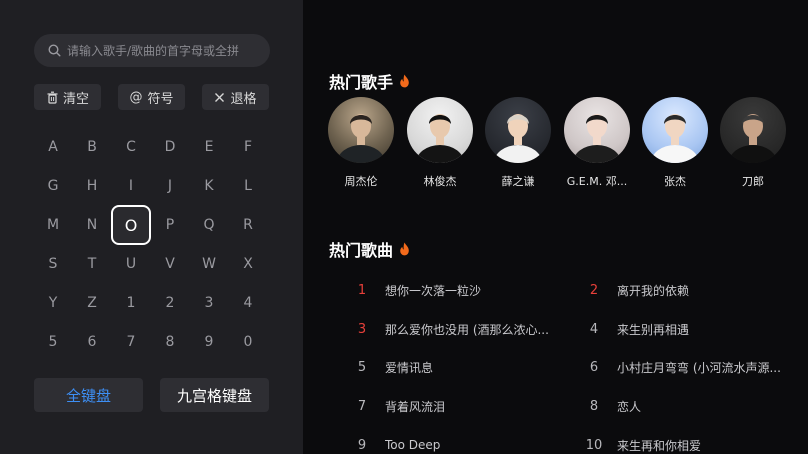  I want to click on singer-item: 林俊杰, so click(440, 143).